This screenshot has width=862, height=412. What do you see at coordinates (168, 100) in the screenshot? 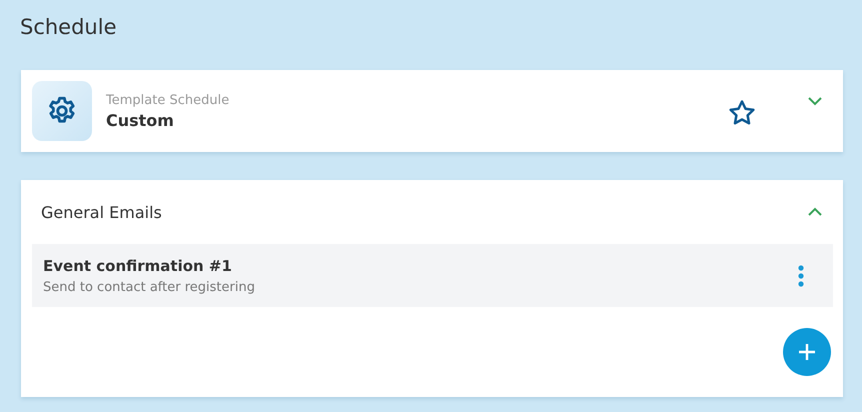
I see `template-label: Template Schedule` at bounding box center [168, 100].